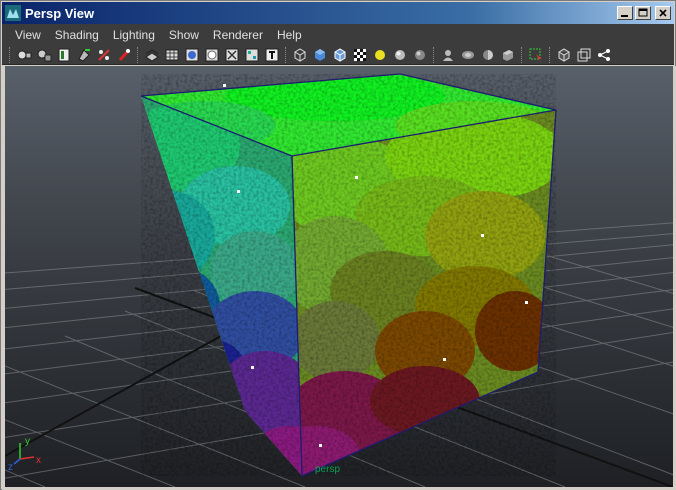 Image resolution: width=676 pixels, height=490 pixels. What do you see at coordinates (272, 55) in the screenshot?
I see `text-icon` at bounding box center [272, 55].